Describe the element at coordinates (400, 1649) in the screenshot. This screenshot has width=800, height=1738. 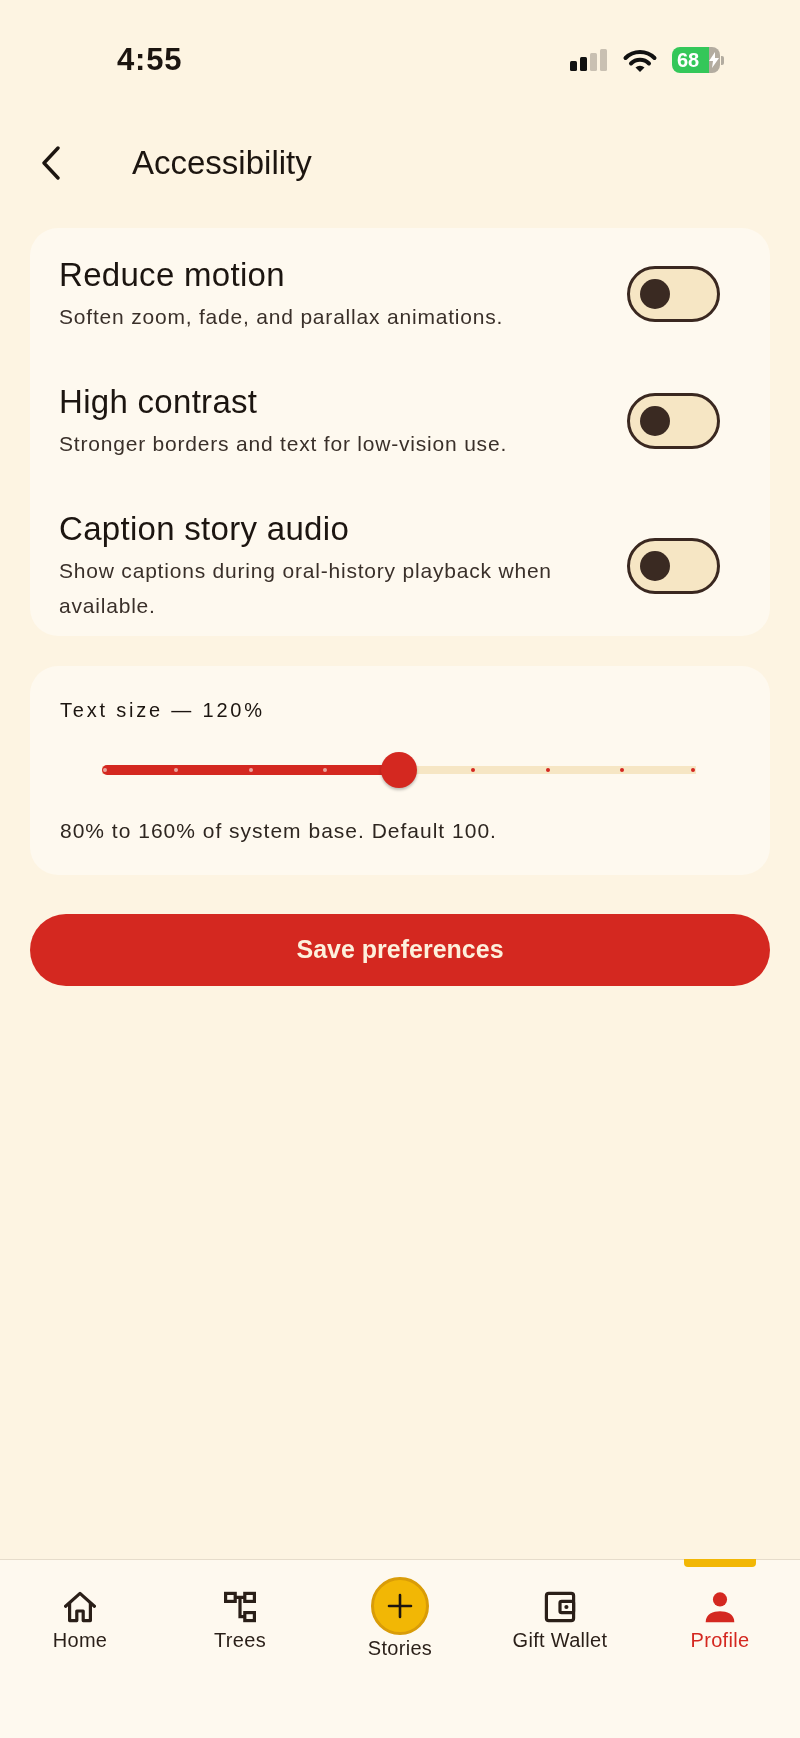
I see `tab-button: Stories` at that location.